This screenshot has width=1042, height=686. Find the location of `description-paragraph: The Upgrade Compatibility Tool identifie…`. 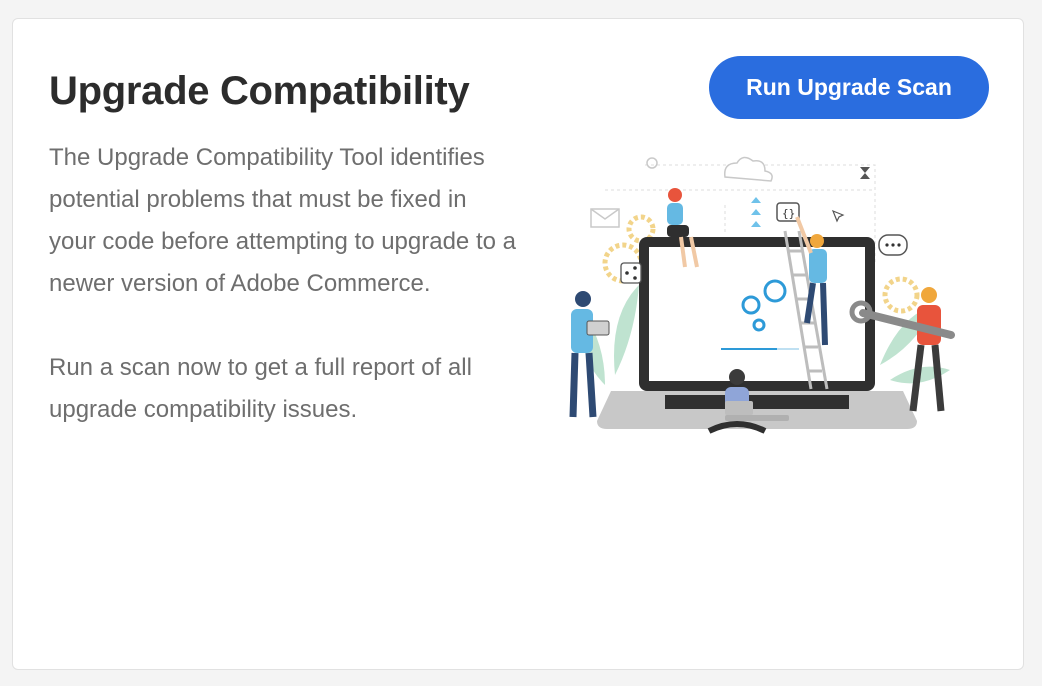

description-paragraph: The Upgrade Compatibility Tool identifie… is located at coordinates (282, 220).